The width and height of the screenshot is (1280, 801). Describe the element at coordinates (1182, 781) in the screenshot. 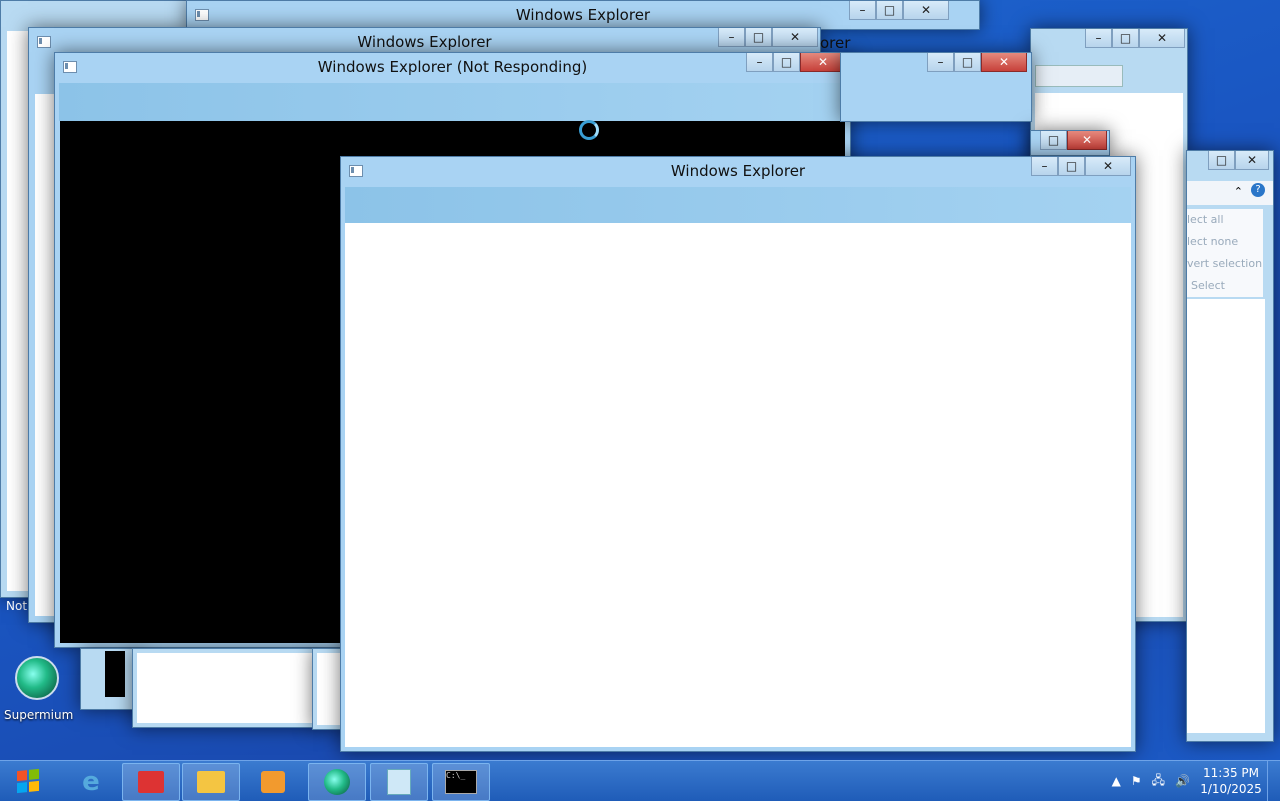

I see `volume-icon: 🔊` at that location.